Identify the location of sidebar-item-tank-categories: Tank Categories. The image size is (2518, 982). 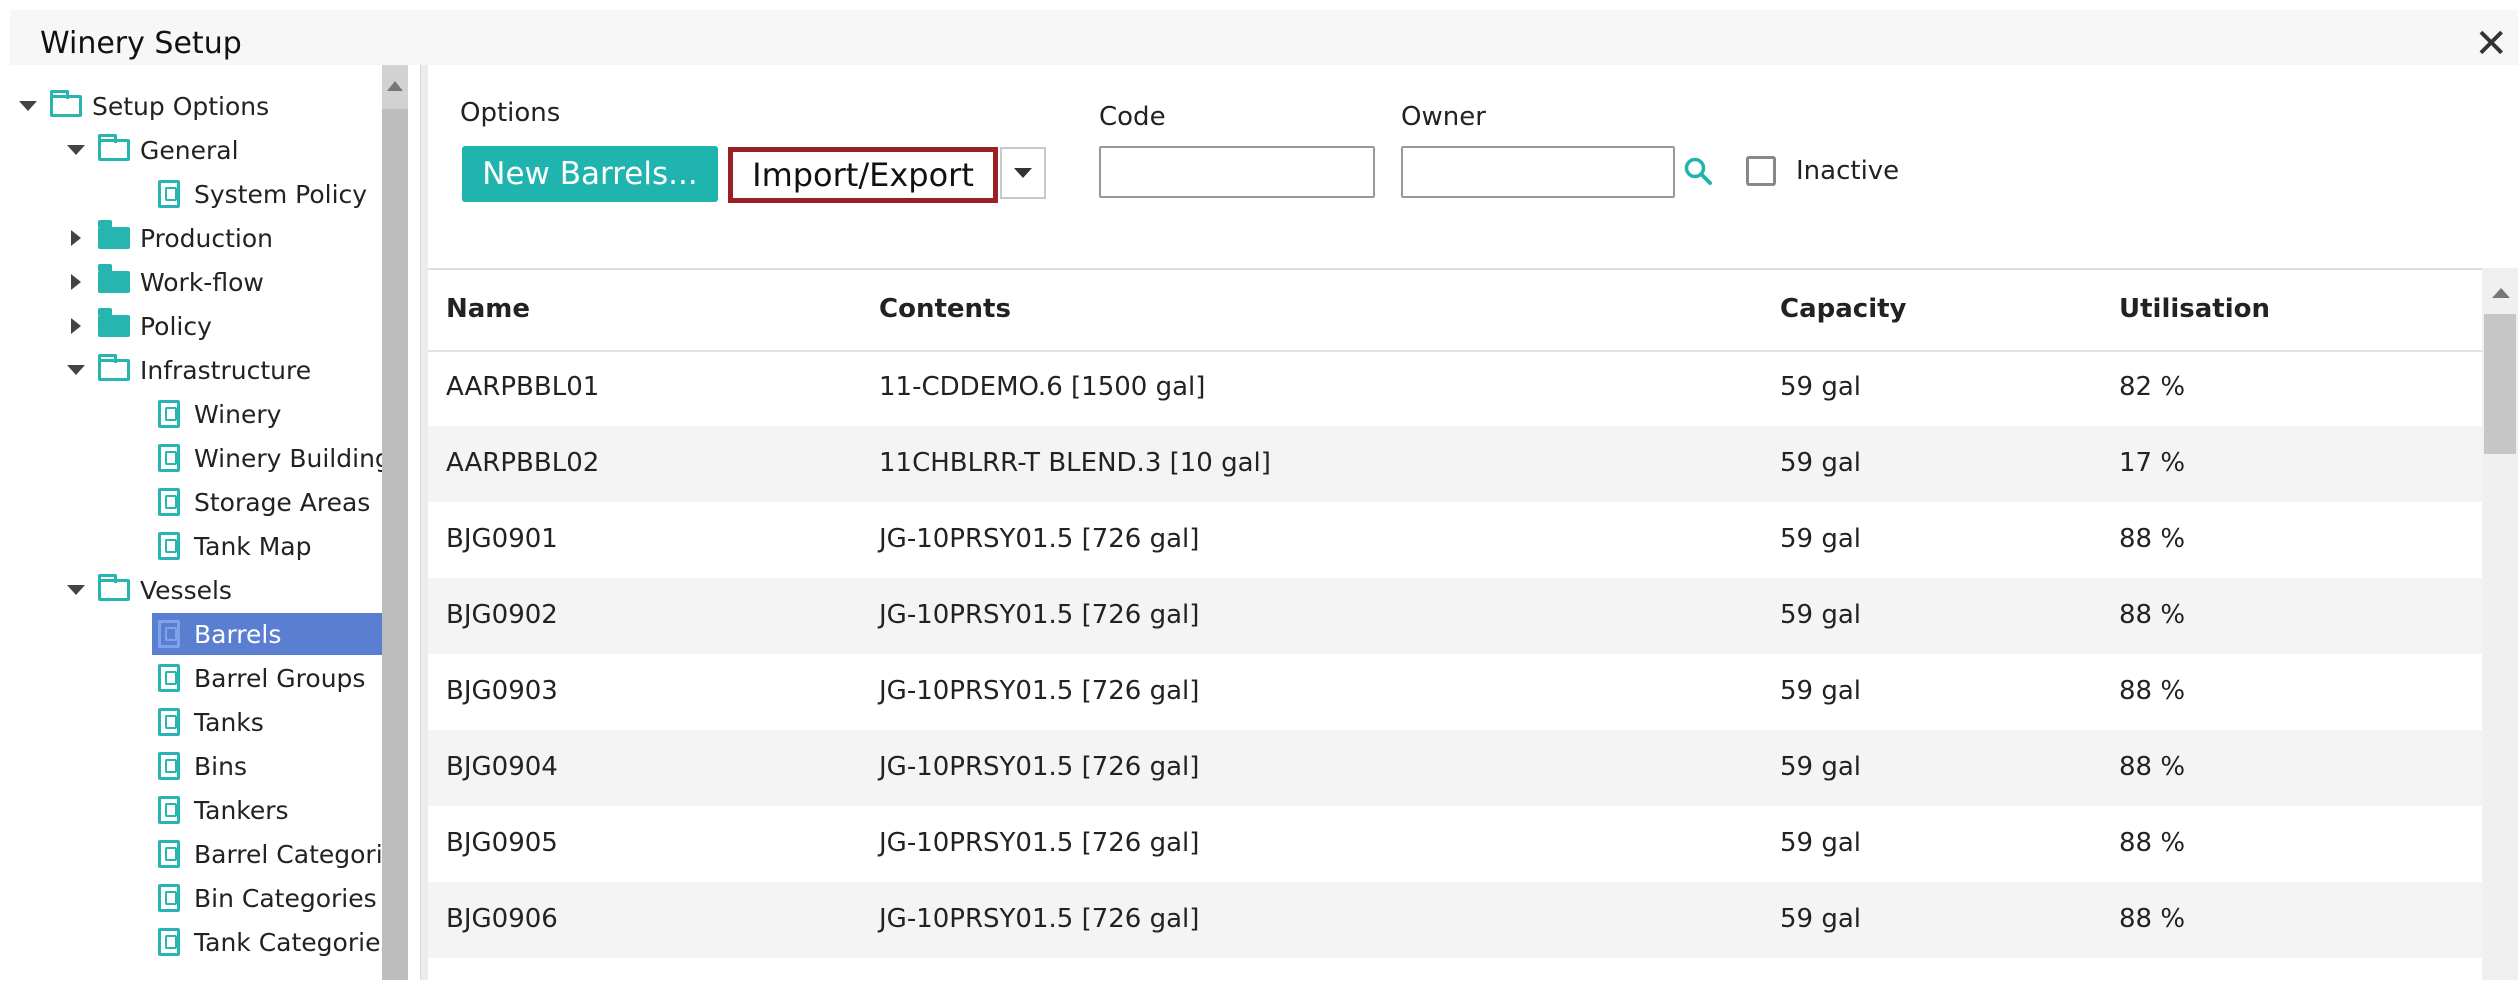
(270, 942).